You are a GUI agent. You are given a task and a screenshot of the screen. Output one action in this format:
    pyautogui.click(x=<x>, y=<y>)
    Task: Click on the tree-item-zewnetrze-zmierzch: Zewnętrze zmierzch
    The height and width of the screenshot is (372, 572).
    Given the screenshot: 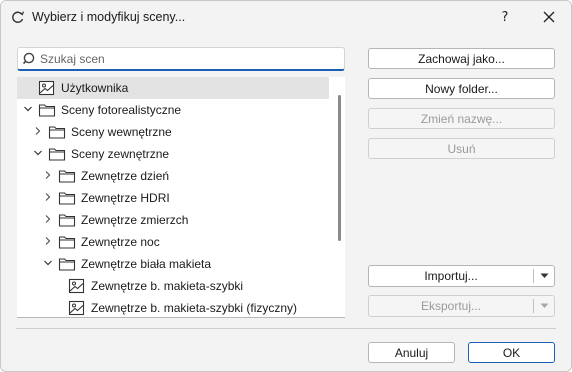 What is the action you would take?
    pyautogui.click(x=173, y=220)
    